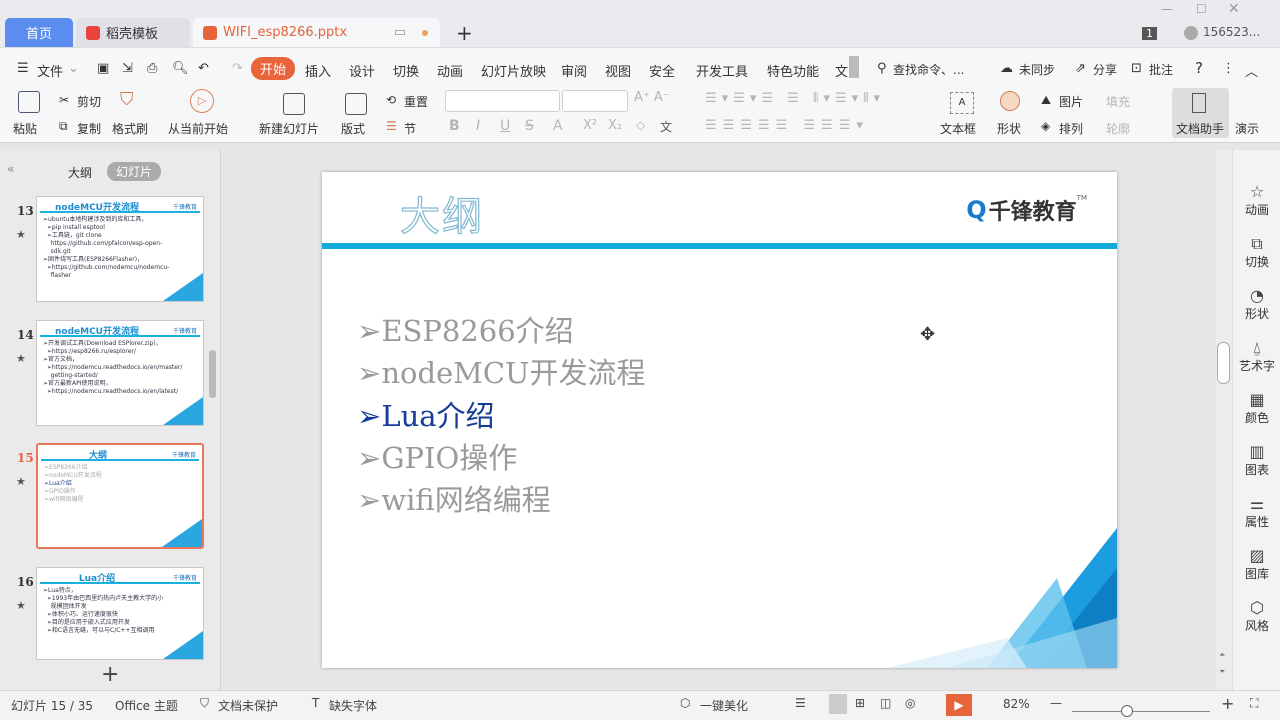  Describe the element at coordinates (400, 32) in the screenshot. I see `monitor-icon: ▭` at that location.